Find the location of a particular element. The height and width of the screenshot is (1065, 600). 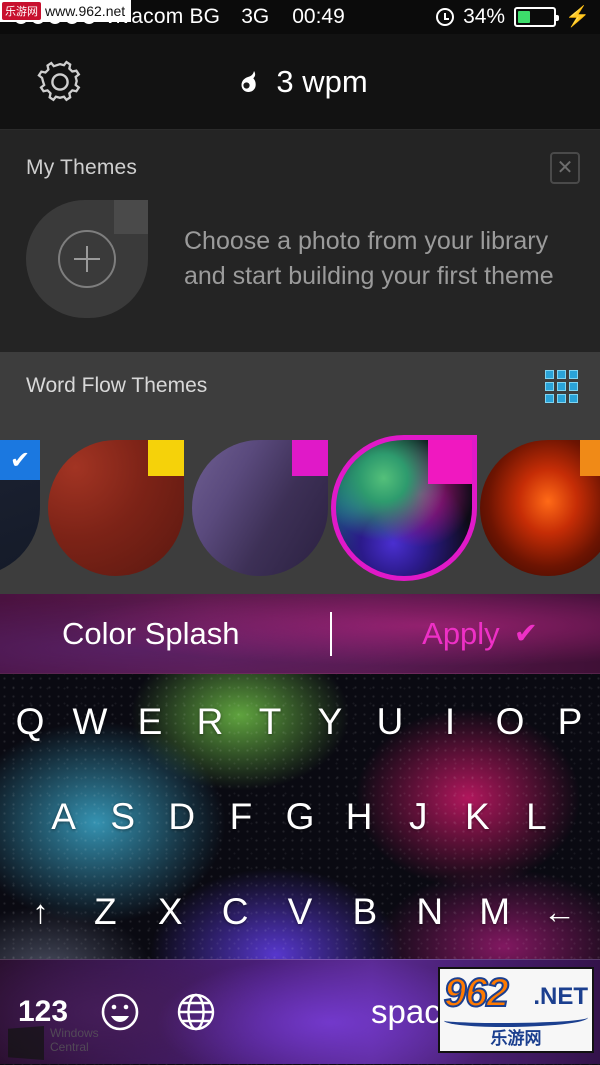

battery-percent-label: 34% is located at coordinates (484, 16).